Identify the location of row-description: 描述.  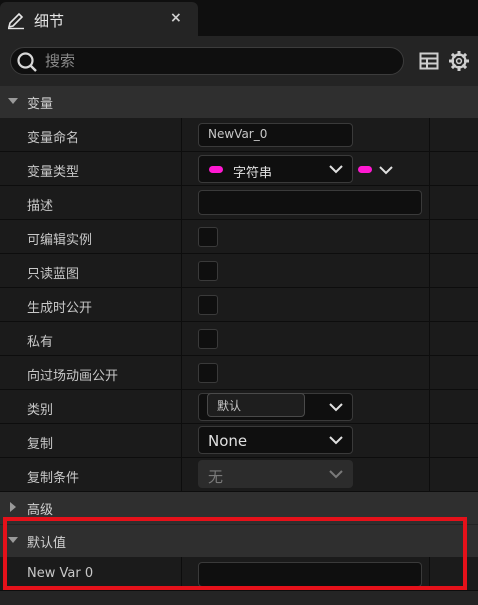
(239, 203).